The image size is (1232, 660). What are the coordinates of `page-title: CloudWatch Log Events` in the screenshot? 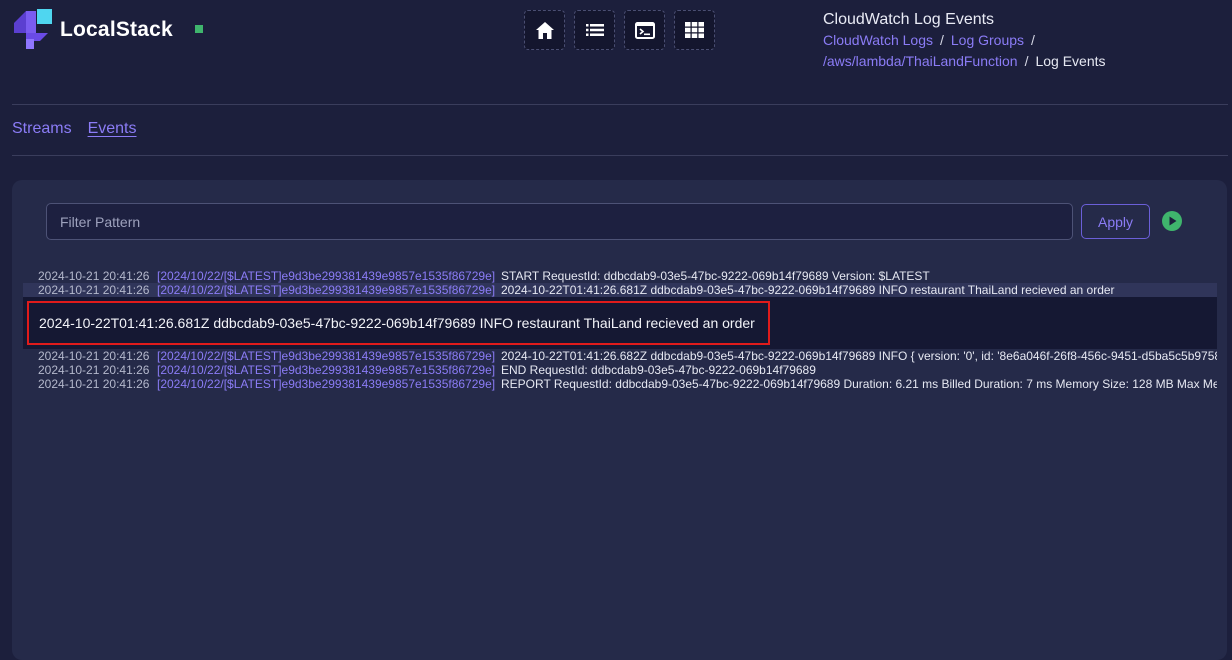 It's located at (909, 19).